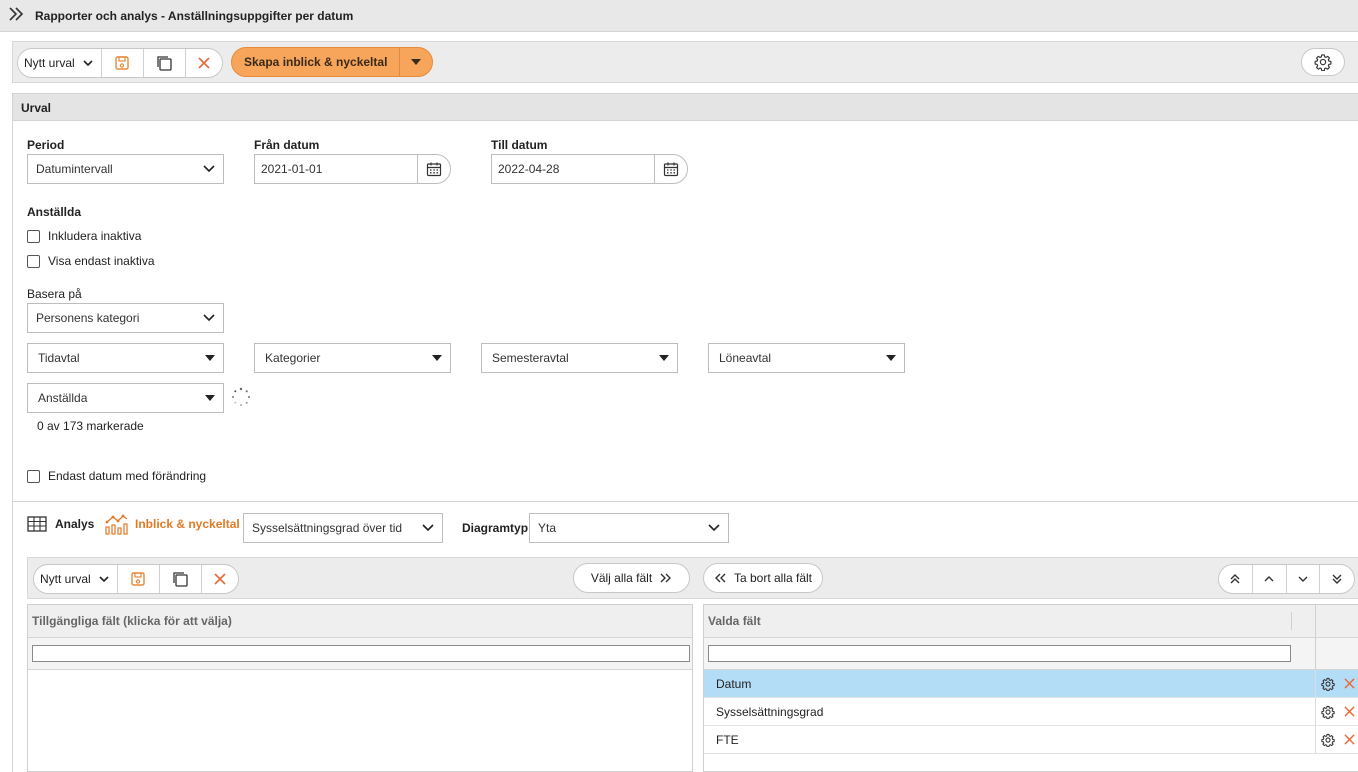  What do you see at coordinates (629, 528) in the screenshot?
I see `diagram-type-select: Yta` at bounding box center [629, 528].